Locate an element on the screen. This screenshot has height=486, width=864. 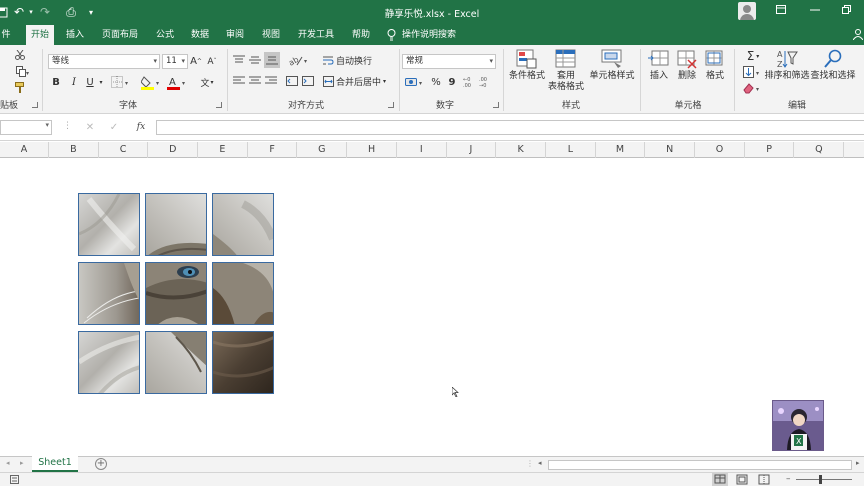
phonetic-button: 文 ▾ is located at coordinates (207, 82).